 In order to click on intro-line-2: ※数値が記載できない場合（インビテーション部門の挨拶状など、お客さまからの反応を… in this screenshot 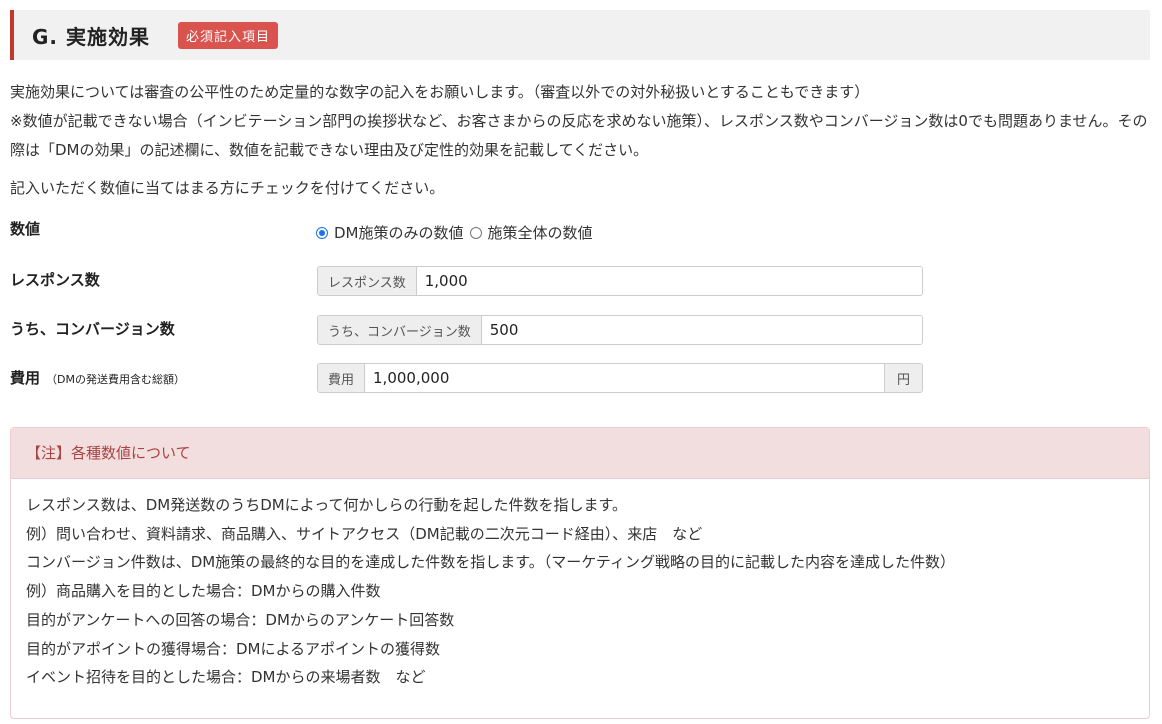, I will do `click(579, 135)`.